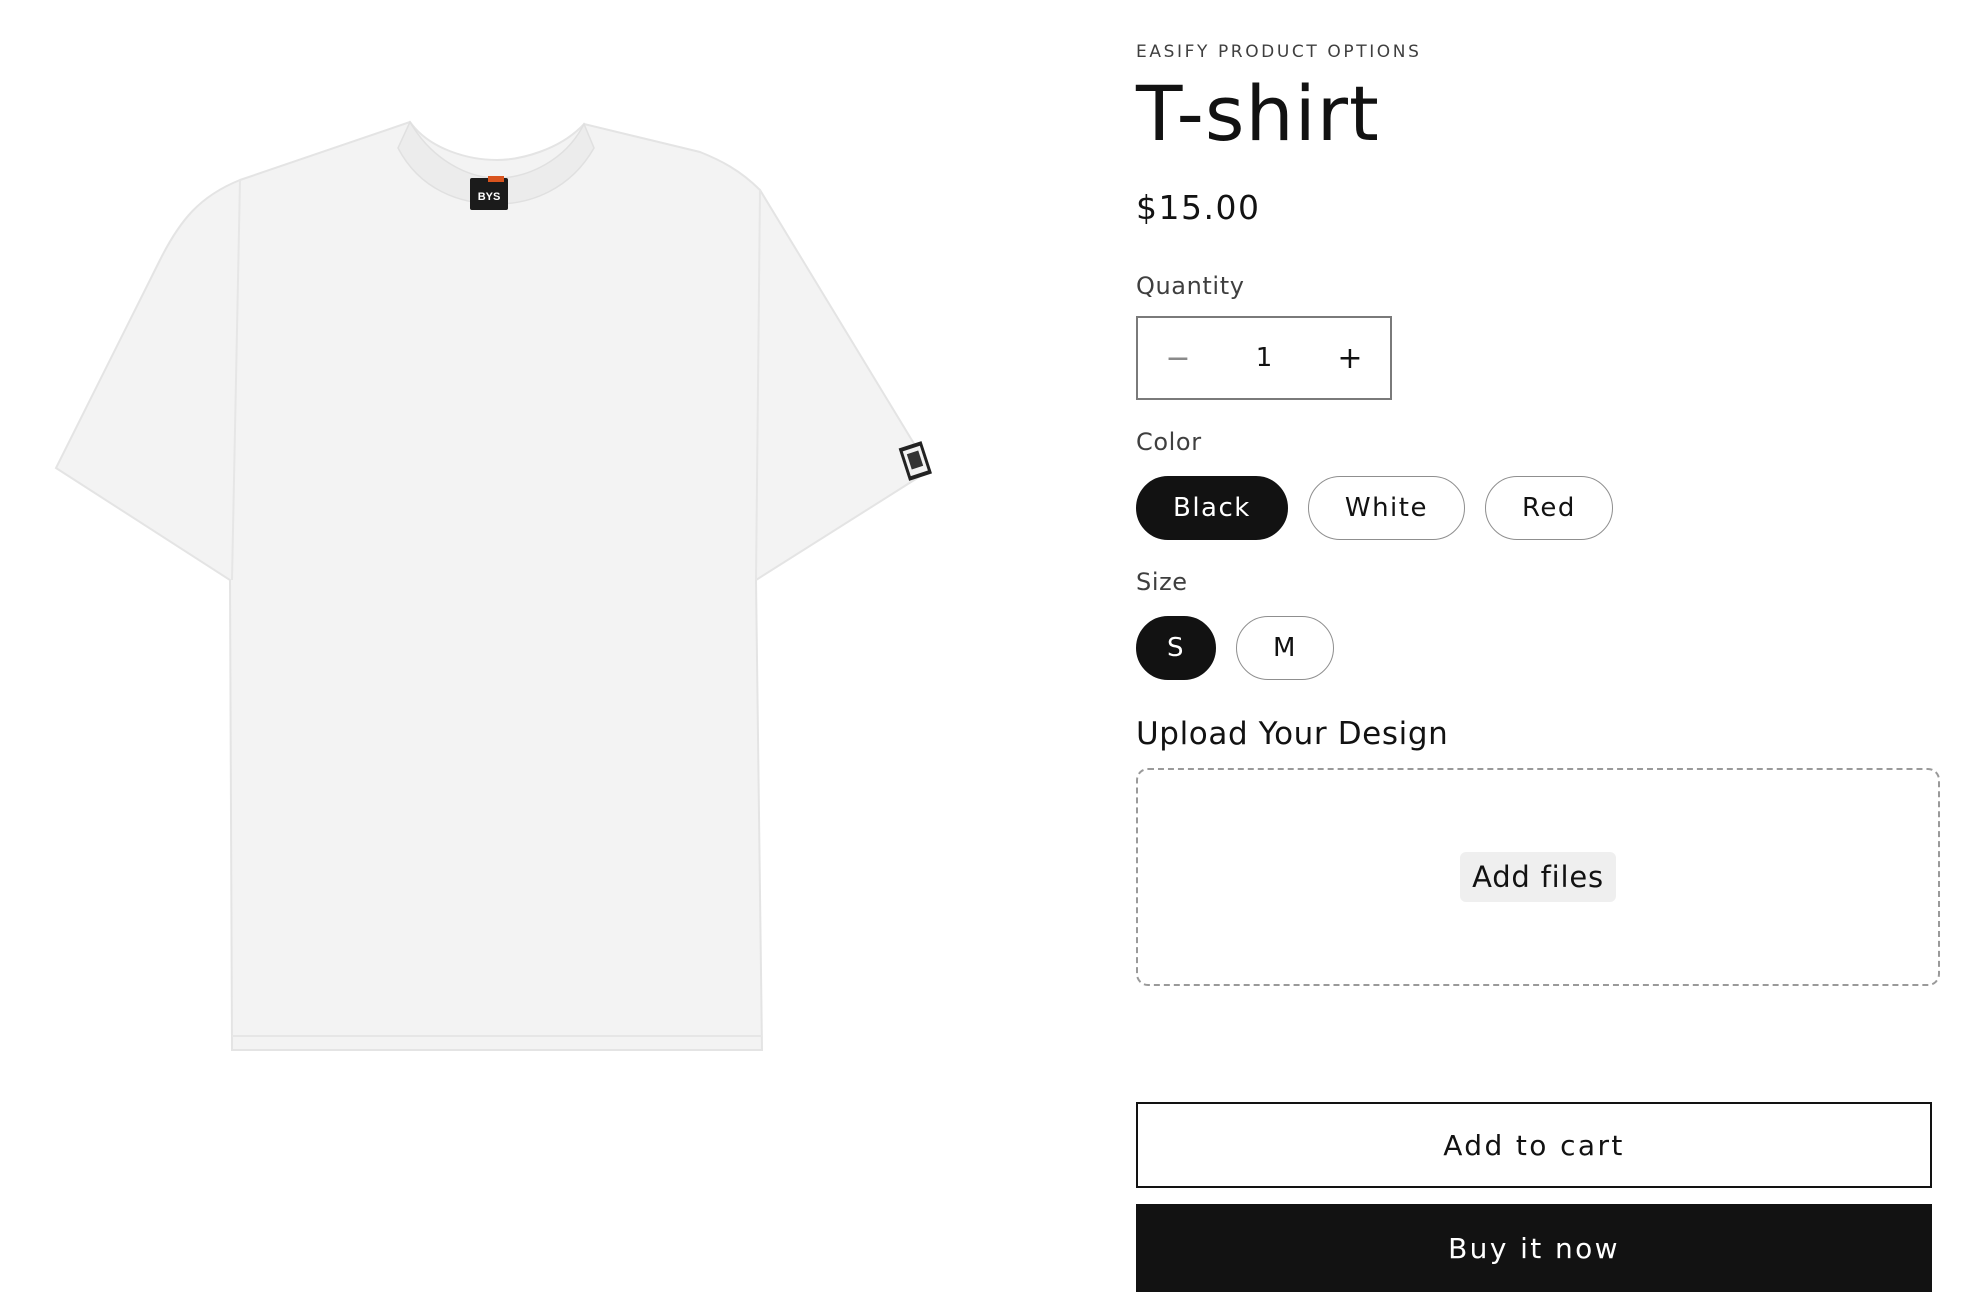 The width and height of the screenshot is (1968, 1294). Describe the element at coordinates (1279, 52) in the screenshot. I see `product-vendor: EASIFY PRODUCT OPTIONS` at that location.